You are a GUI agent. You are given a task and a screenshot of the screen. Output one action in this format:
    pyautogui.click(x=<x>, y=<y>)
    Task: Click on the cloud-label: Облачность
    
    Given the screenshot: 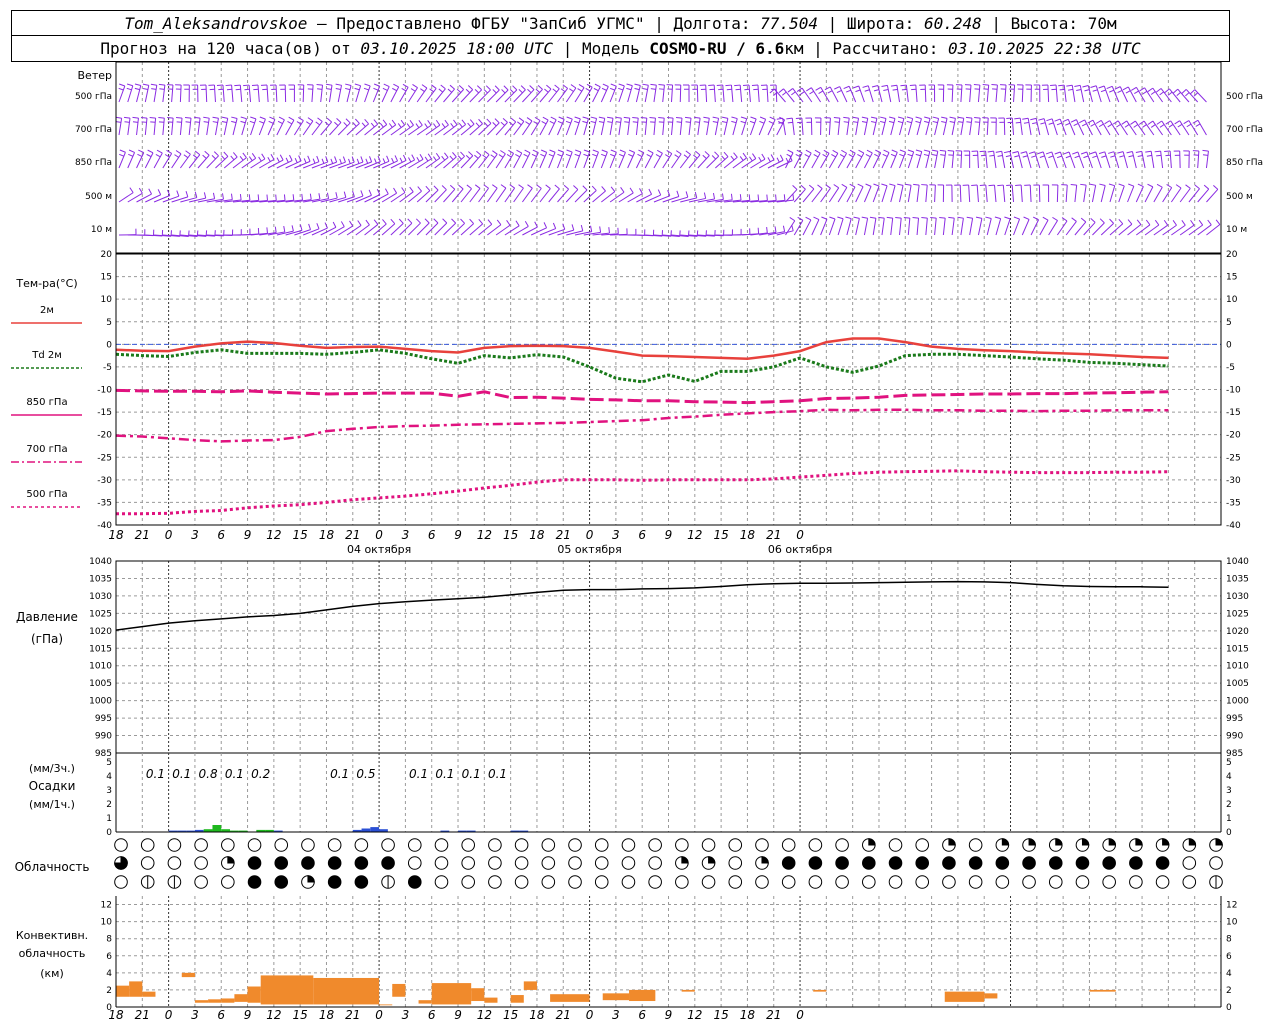 What is the action you would take?
    pyautogui.click(x=52, y=867)
    